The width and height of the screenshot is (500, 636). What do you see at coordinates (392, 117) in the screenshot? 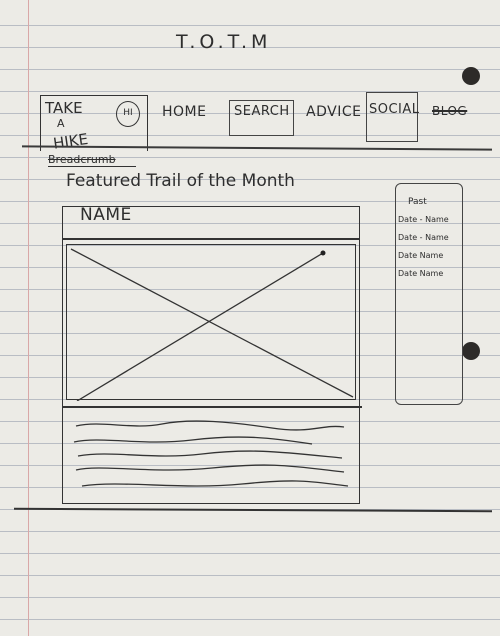
I see `nav-social: SOCIAL` at bounding box center [392, 117].